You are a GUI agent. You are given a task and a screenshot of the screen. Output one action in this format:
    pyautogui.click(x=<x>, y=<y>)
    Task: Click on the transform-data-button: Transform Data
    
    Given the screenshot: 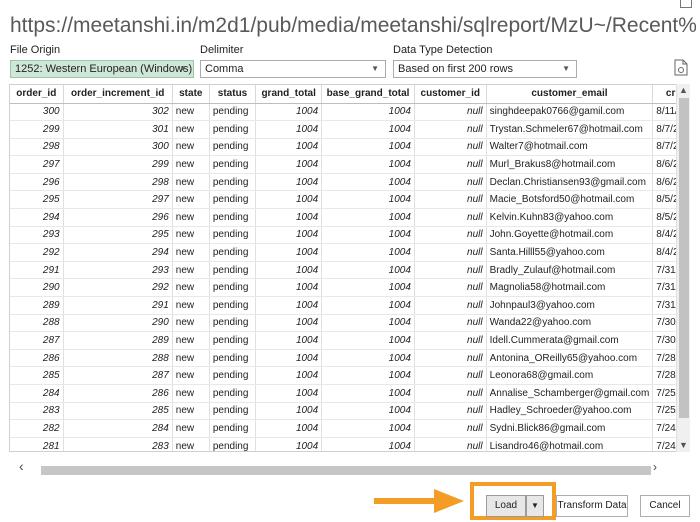 What is the action you would take?
    pyautogui.click(x=592, y=506)
    